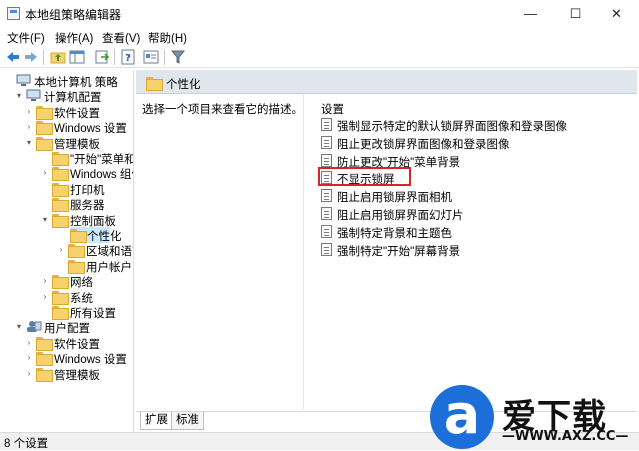 The width and height of the screenshot is (639, 451). I want to click on tree-item: ▾ 管理模板, so click(67, 143).